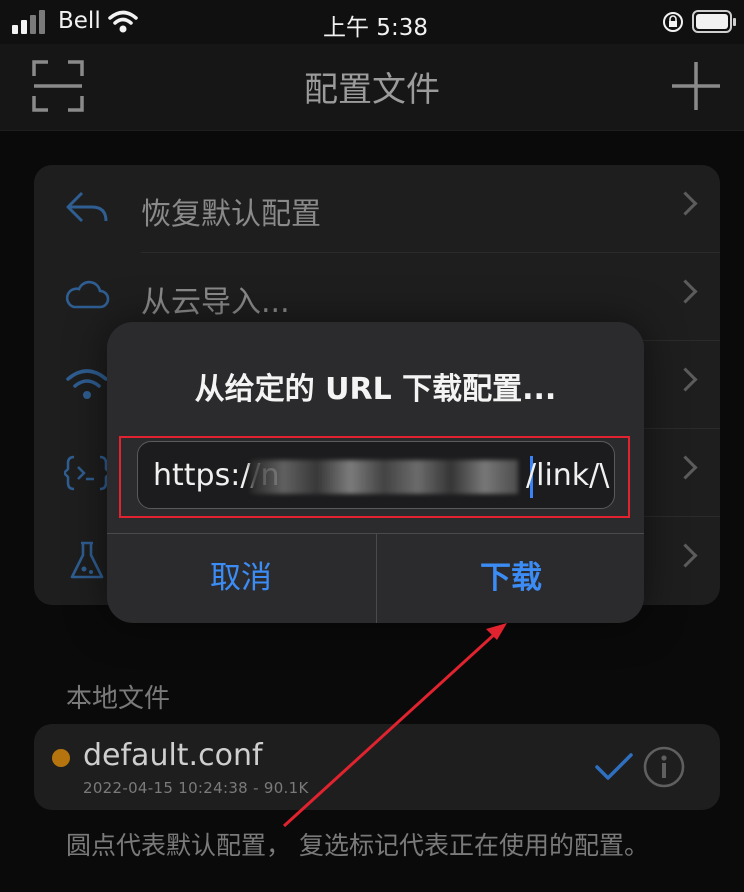  What do you see at coordinates (673, 22) in the screenshot?
I see `rotation-lock-icon` at bounding box center [673, 22].